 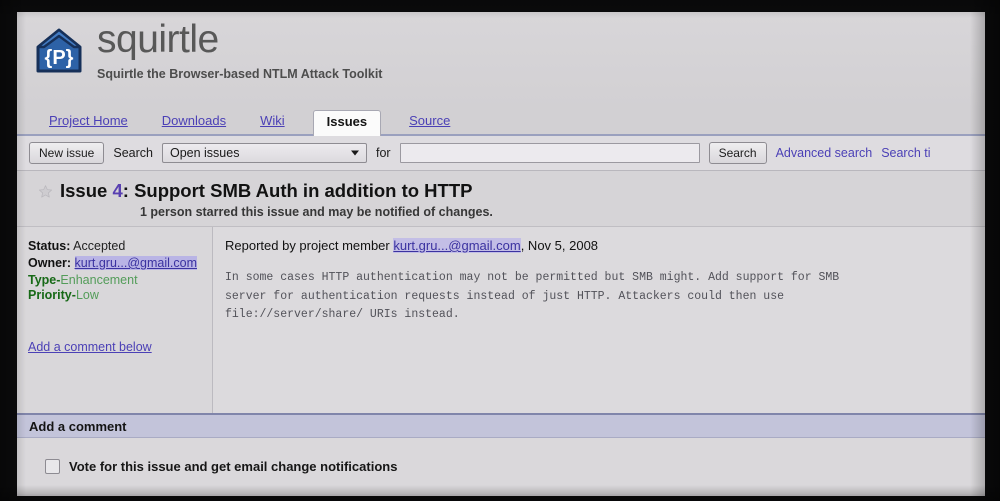 I want to click on owner-row: Owner: kurt.gru...@gmail.com, so click(x=120, y=263).